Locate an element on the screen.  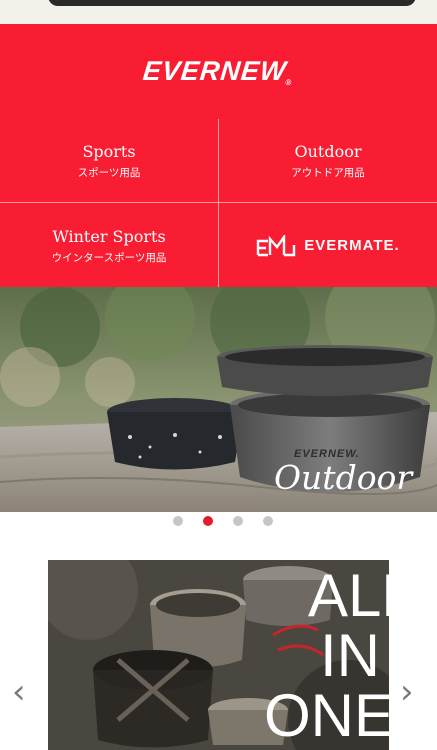
logo-text: EVERNEW is located at coordinates (215, 71).